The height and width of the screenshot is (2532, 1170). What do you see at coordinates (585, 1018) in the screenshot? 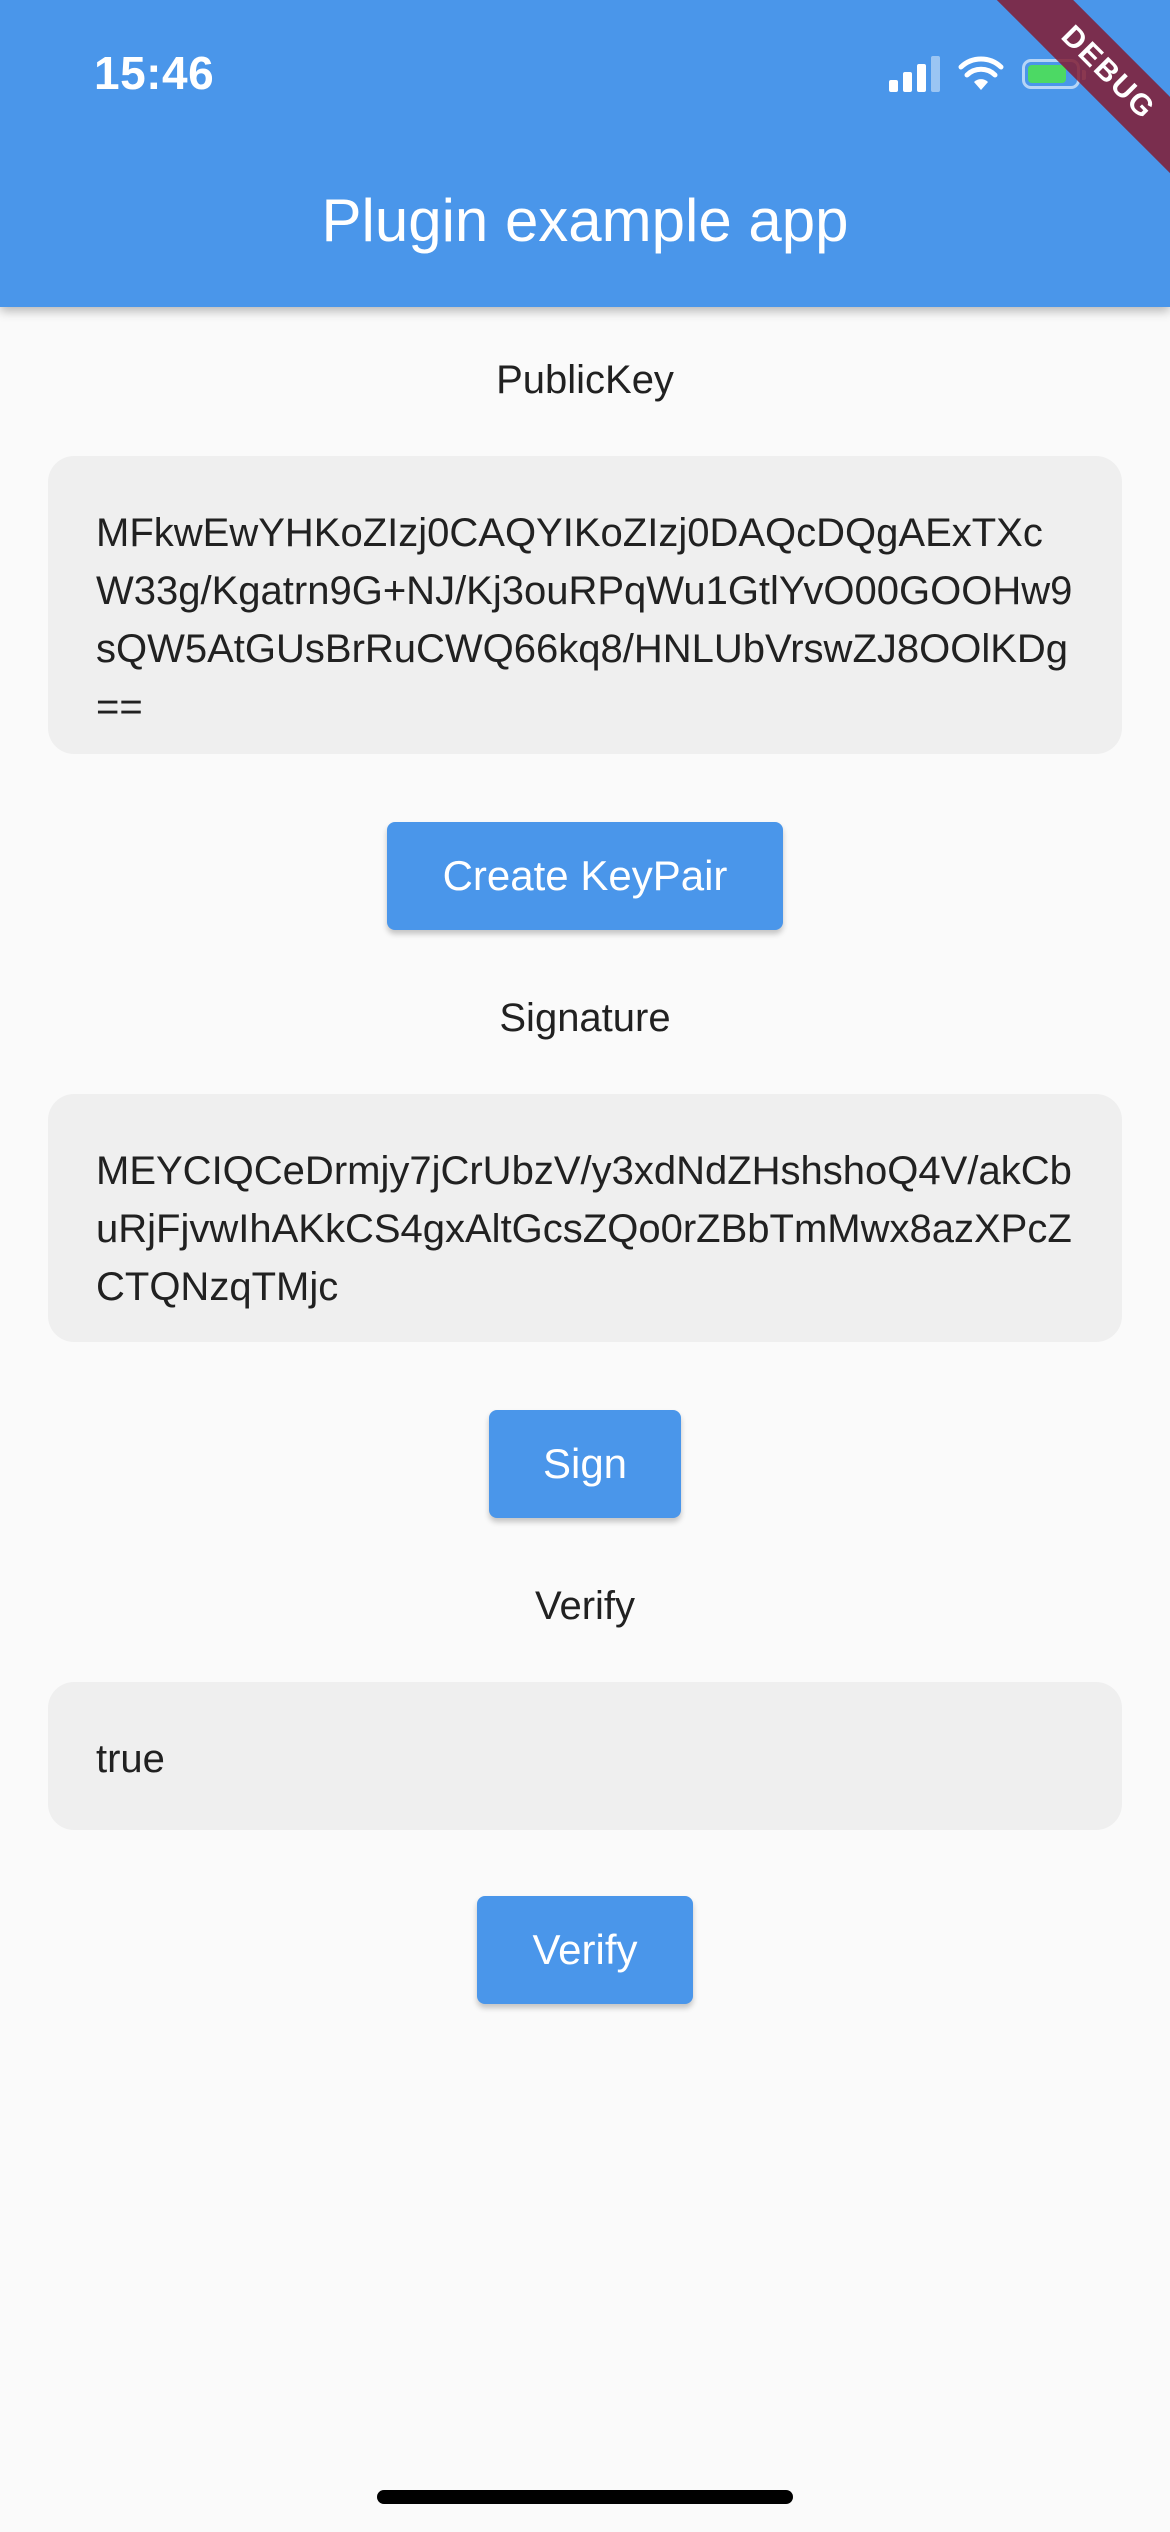
I see `signature-label: Signature` at bounding box center [585, 1018].